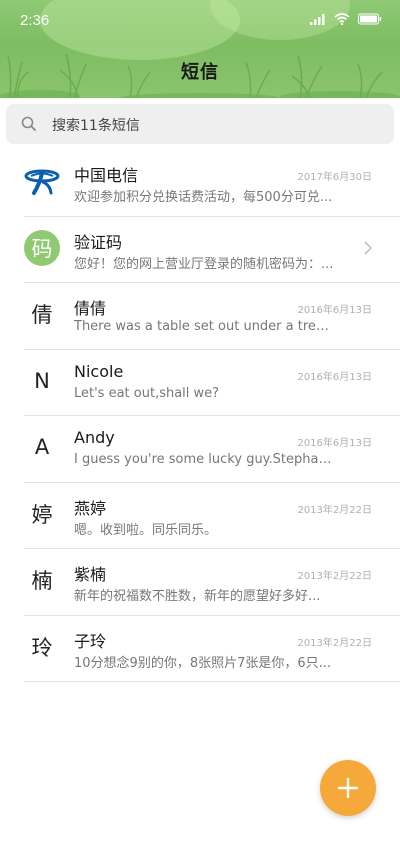  I want to click on header-banner: 2:36 短信, so click(200, 49).